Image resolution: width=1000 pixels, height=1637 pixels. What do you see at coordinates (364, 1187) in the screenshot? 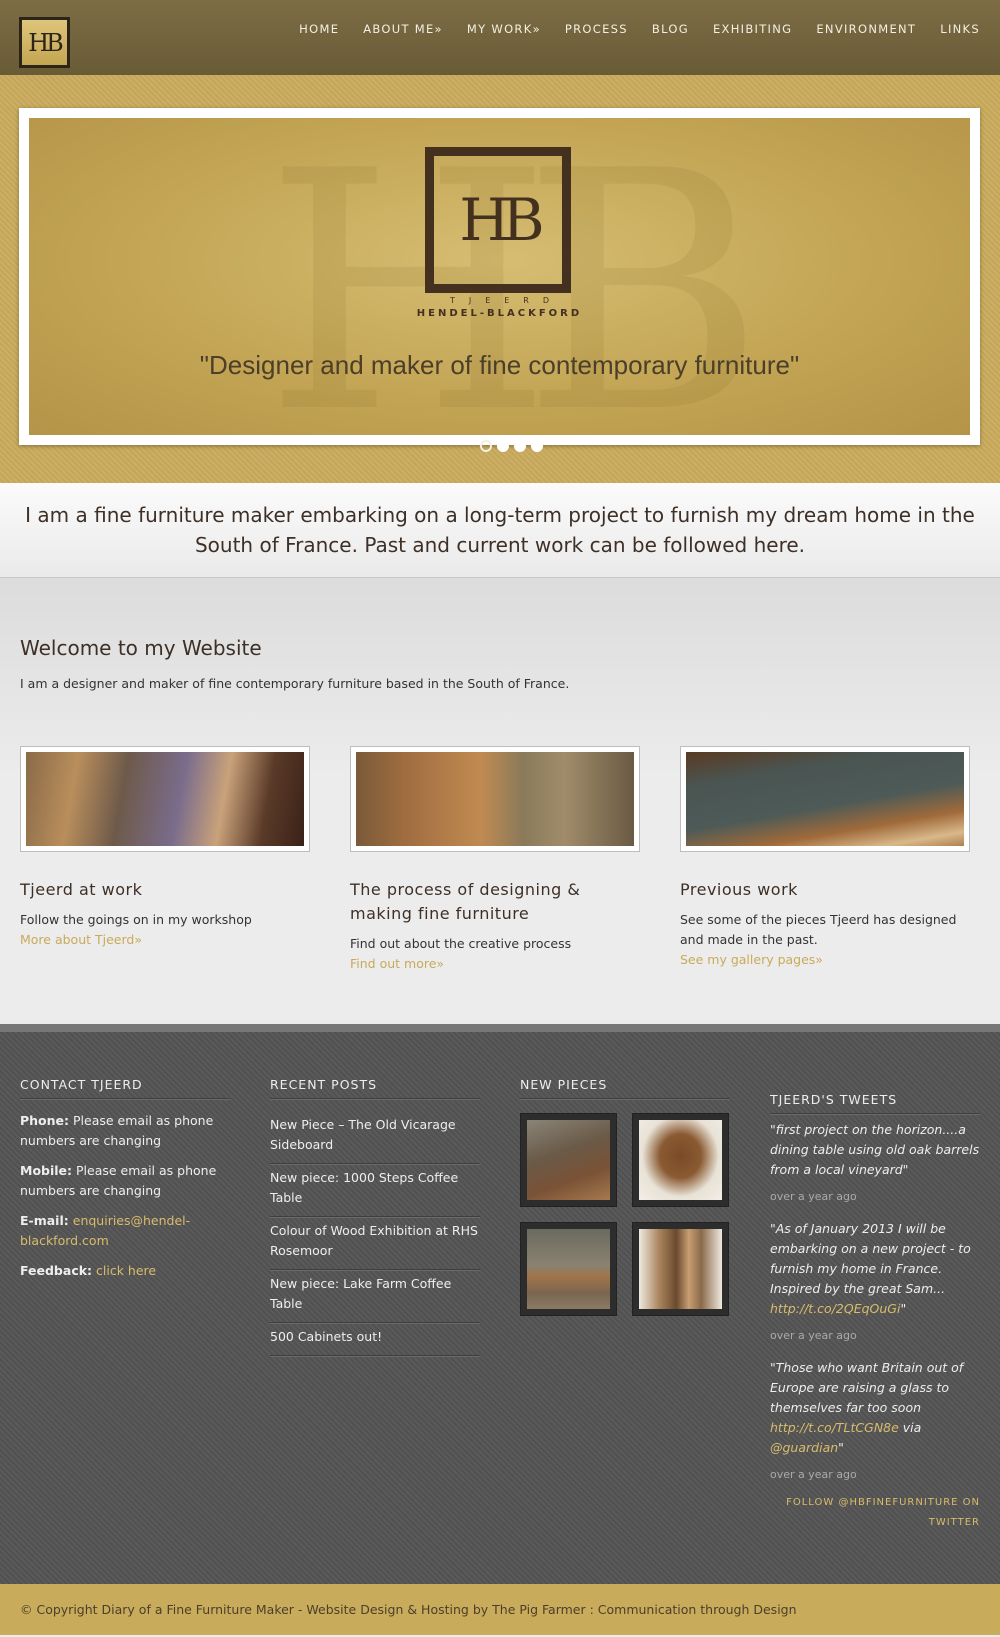
I see `post-link: New piece: 1000 Steps Coffee Table` at bounding box center [364, 1187].